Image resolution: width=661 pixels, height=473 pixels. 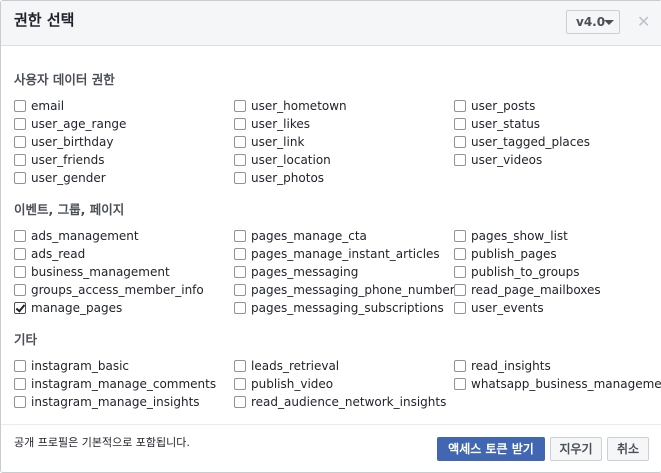 What do you see at coordinates (44, 20) in the screenshot?
I see `dialog-title: 권한 선택` at bounding box center [44, 20].